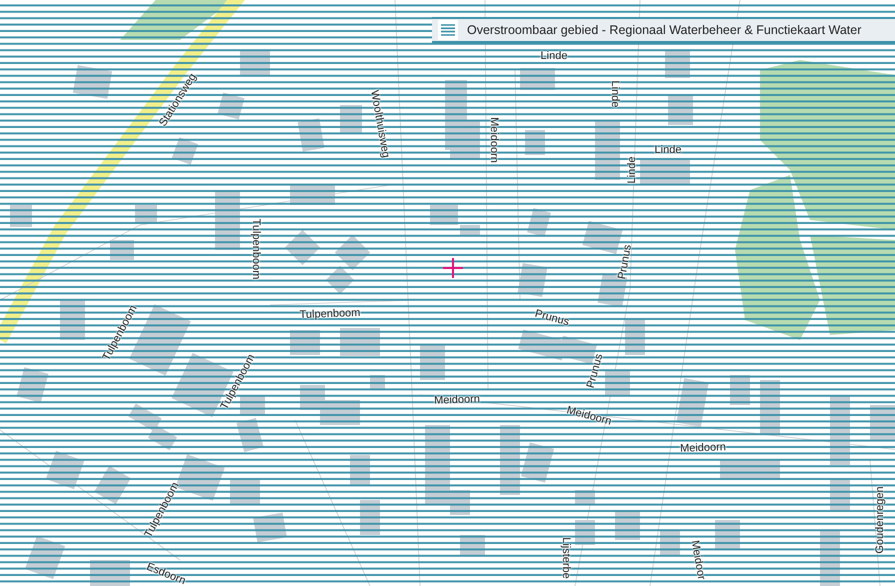 Image resolution: width=895 pixels, height=586 pixels. Describe the element at coordinates (880, 520) in the screenshot. I see `street-label: Goudenregen` at that location.